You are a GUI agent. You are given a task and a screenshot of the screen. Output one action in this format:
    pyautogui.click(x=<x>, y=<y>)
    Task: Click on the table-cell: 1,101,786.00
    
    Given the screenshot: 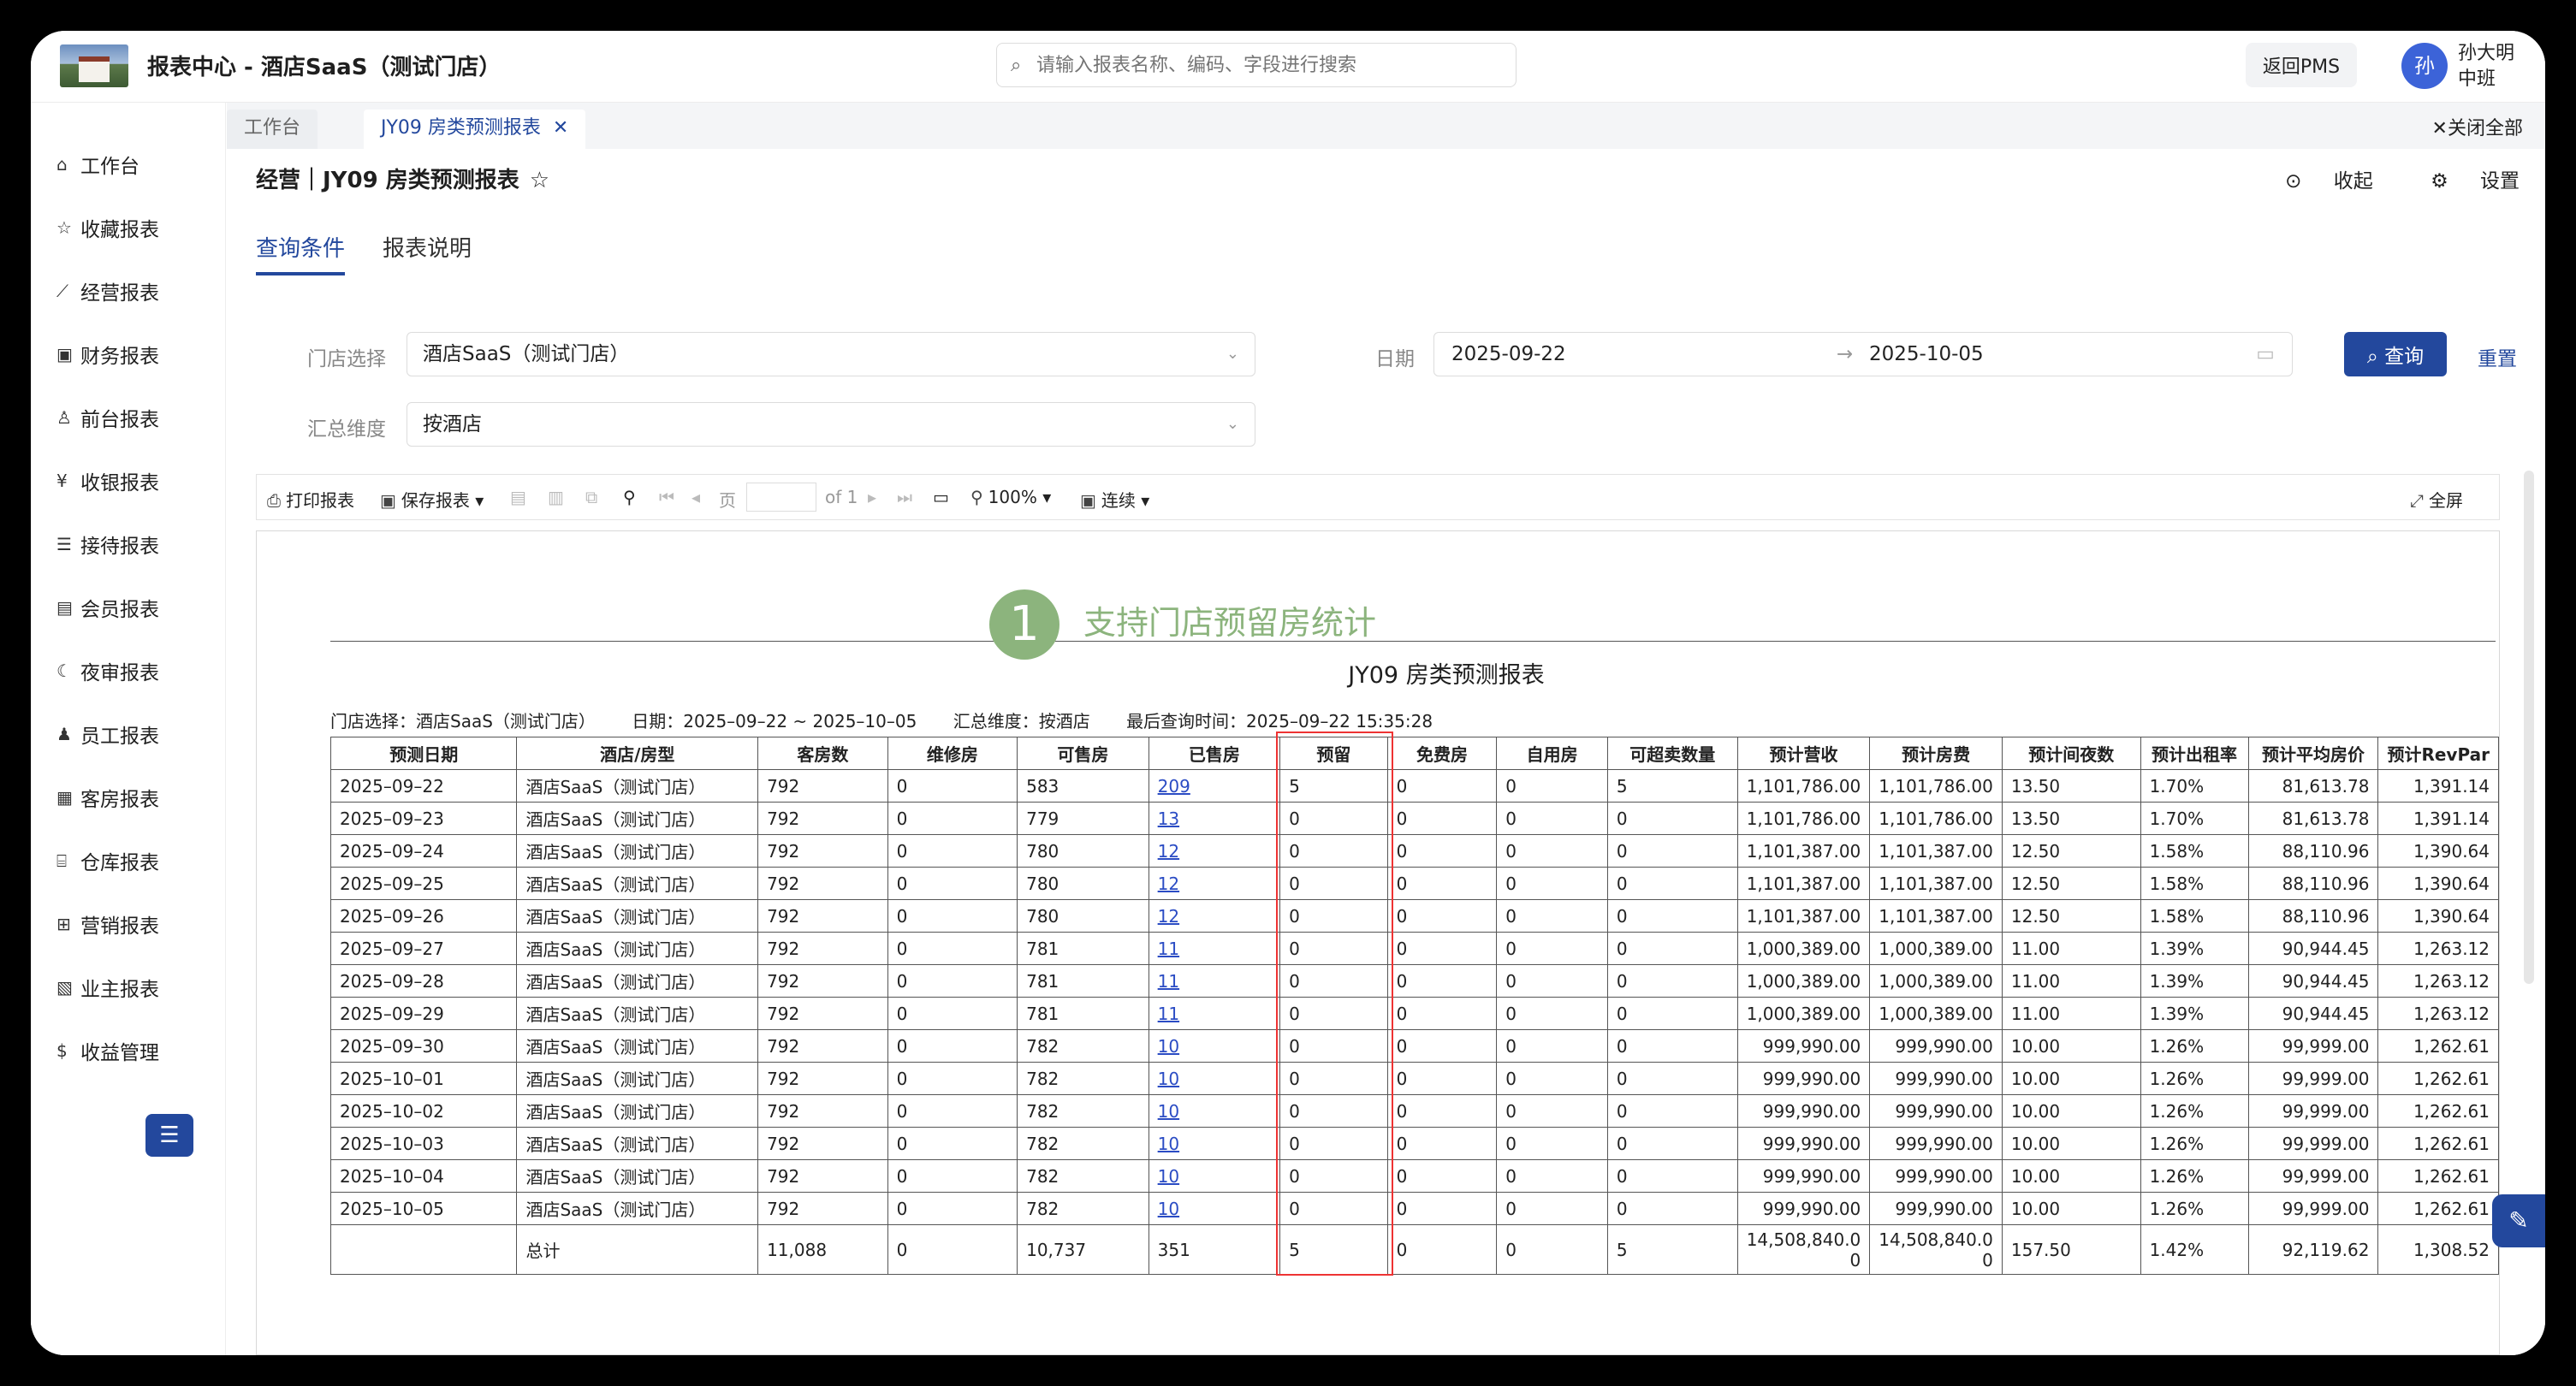 What is the action you would take?
    pyautogui.click(x=1936, y=818)
    